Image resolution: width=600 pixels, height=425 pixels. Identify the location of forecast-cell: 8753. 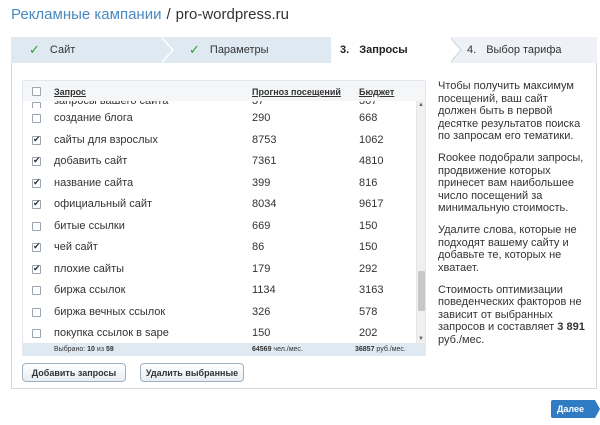
(264, 139).